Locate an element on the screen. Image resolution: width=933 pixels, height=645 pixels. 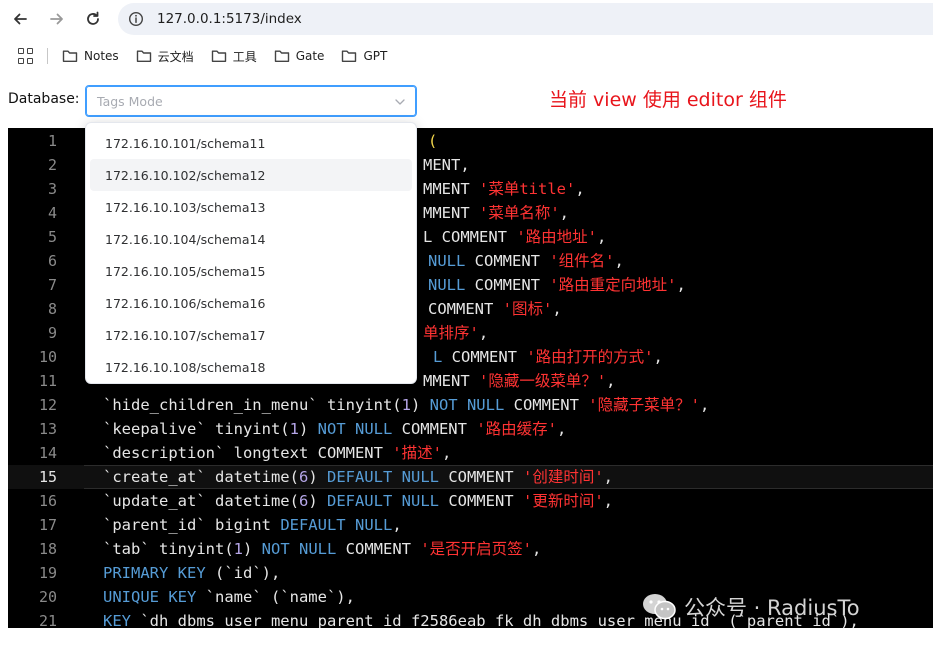
bookmark-item: 工具 is located at coordinates (234, 56).